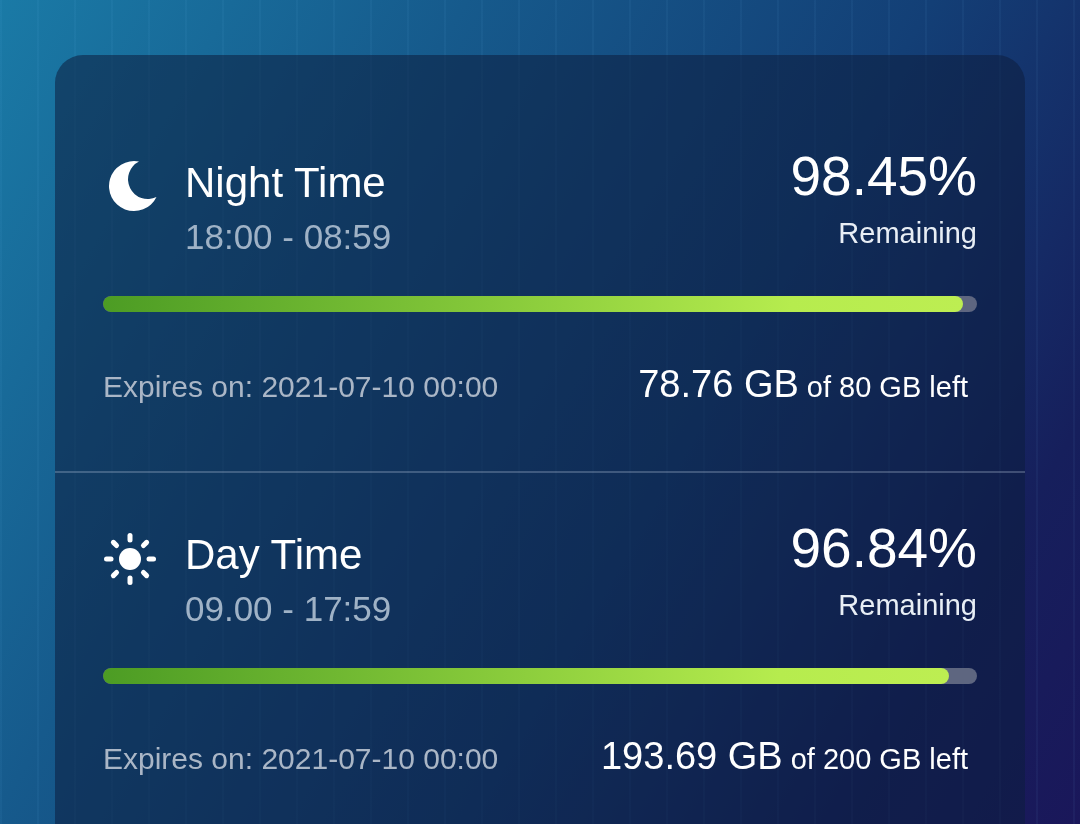 The height and width of the screenshot is (824, 1080). I want to click on data-total-text: of 200 GB left, so click(879, 759).